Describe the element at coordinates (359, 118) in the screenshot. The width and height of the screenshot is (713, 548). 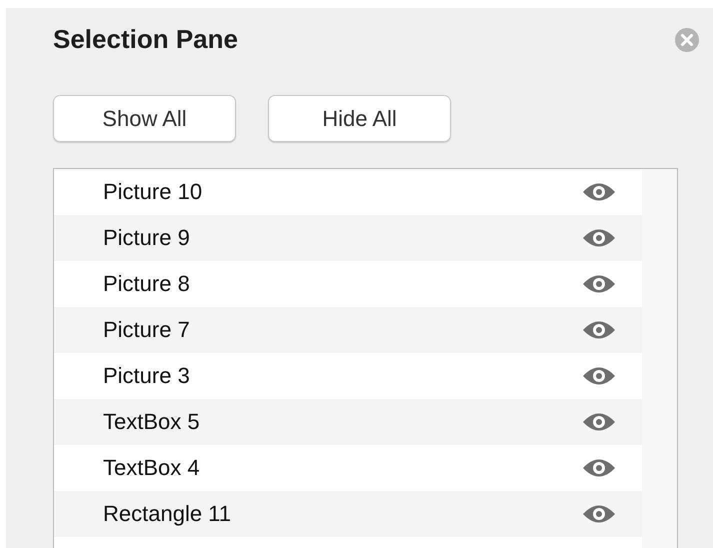
I see `hide-all-button: Hide All` at that location.